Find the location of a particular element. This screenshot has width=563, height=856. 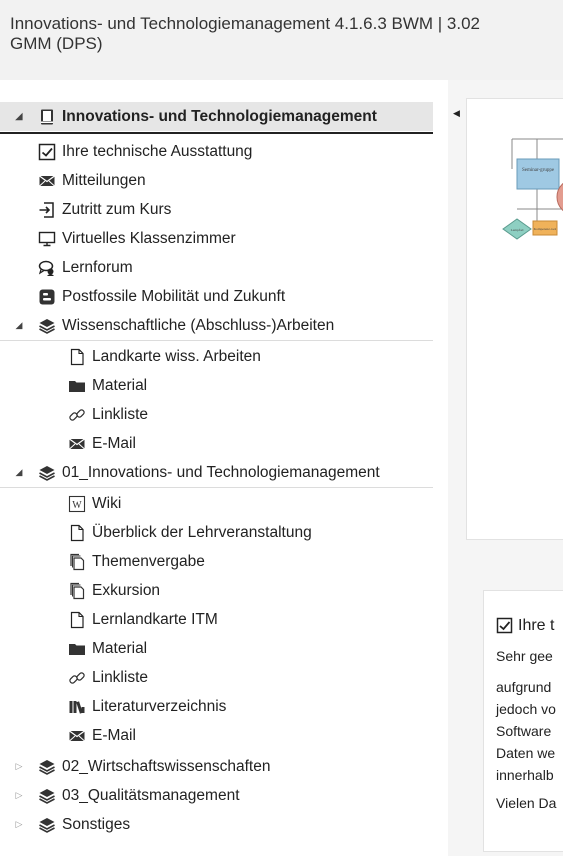

sidebar-item: Überblick der Lehrveranstaltung is located at coordinates (216, 532).